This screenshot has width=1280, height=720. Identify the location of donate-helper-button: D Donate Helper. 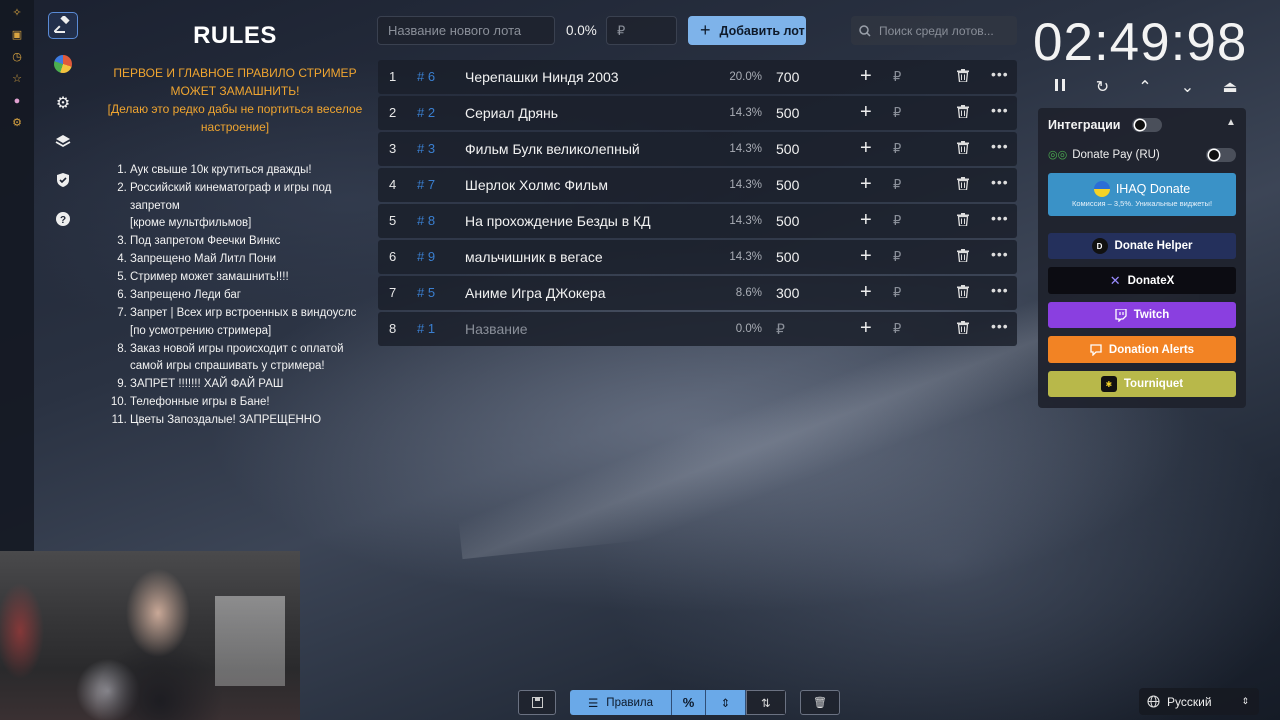
(1142, 246).